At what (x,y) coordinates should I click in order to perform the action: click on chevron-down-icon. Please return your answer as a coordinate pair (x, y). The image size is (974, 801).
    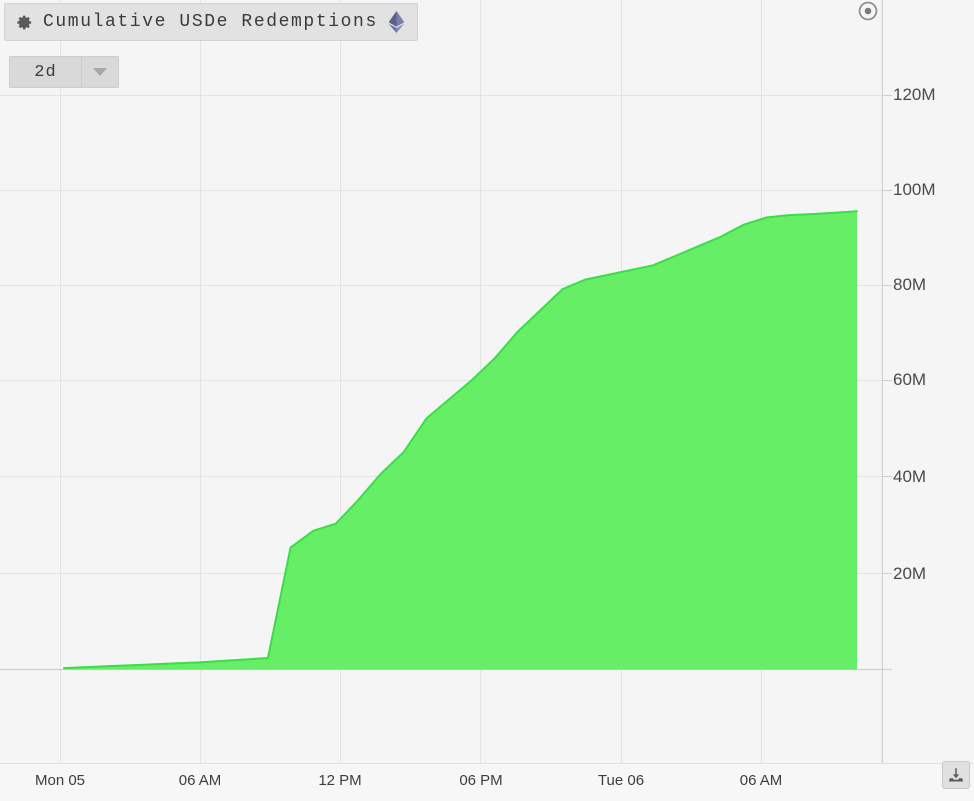
    Looking at the image, I should click on (100, 72).